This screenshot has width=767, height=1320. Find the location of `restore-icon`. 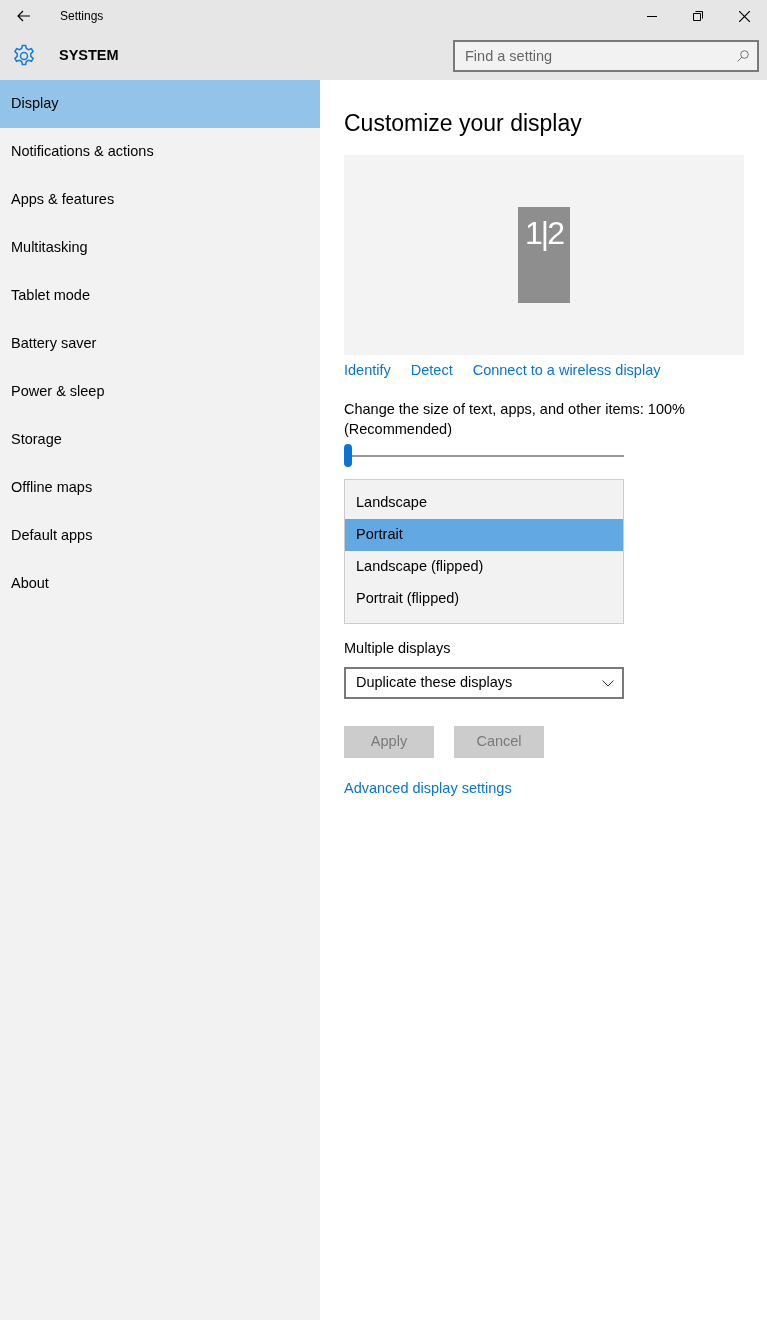

restore-icon is located at coordinates (698, 16).